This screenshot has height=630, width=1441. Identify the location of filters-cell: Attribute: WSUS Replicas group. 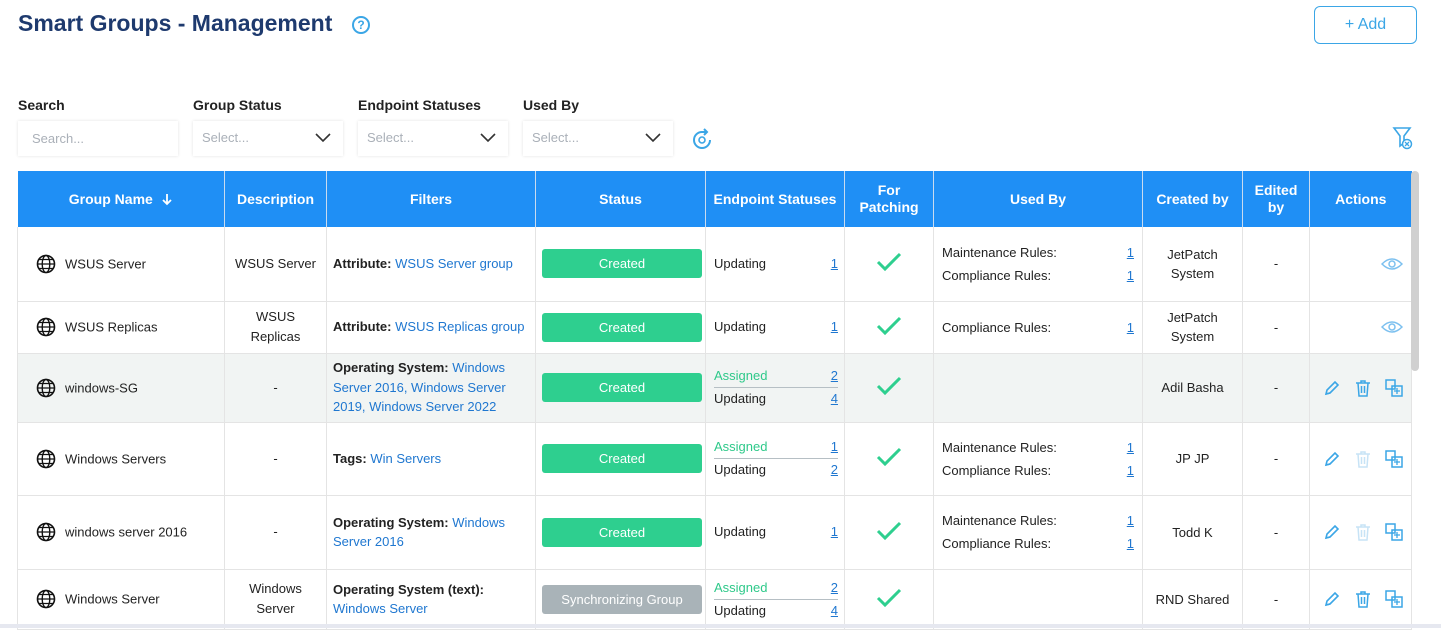
(431, 327).